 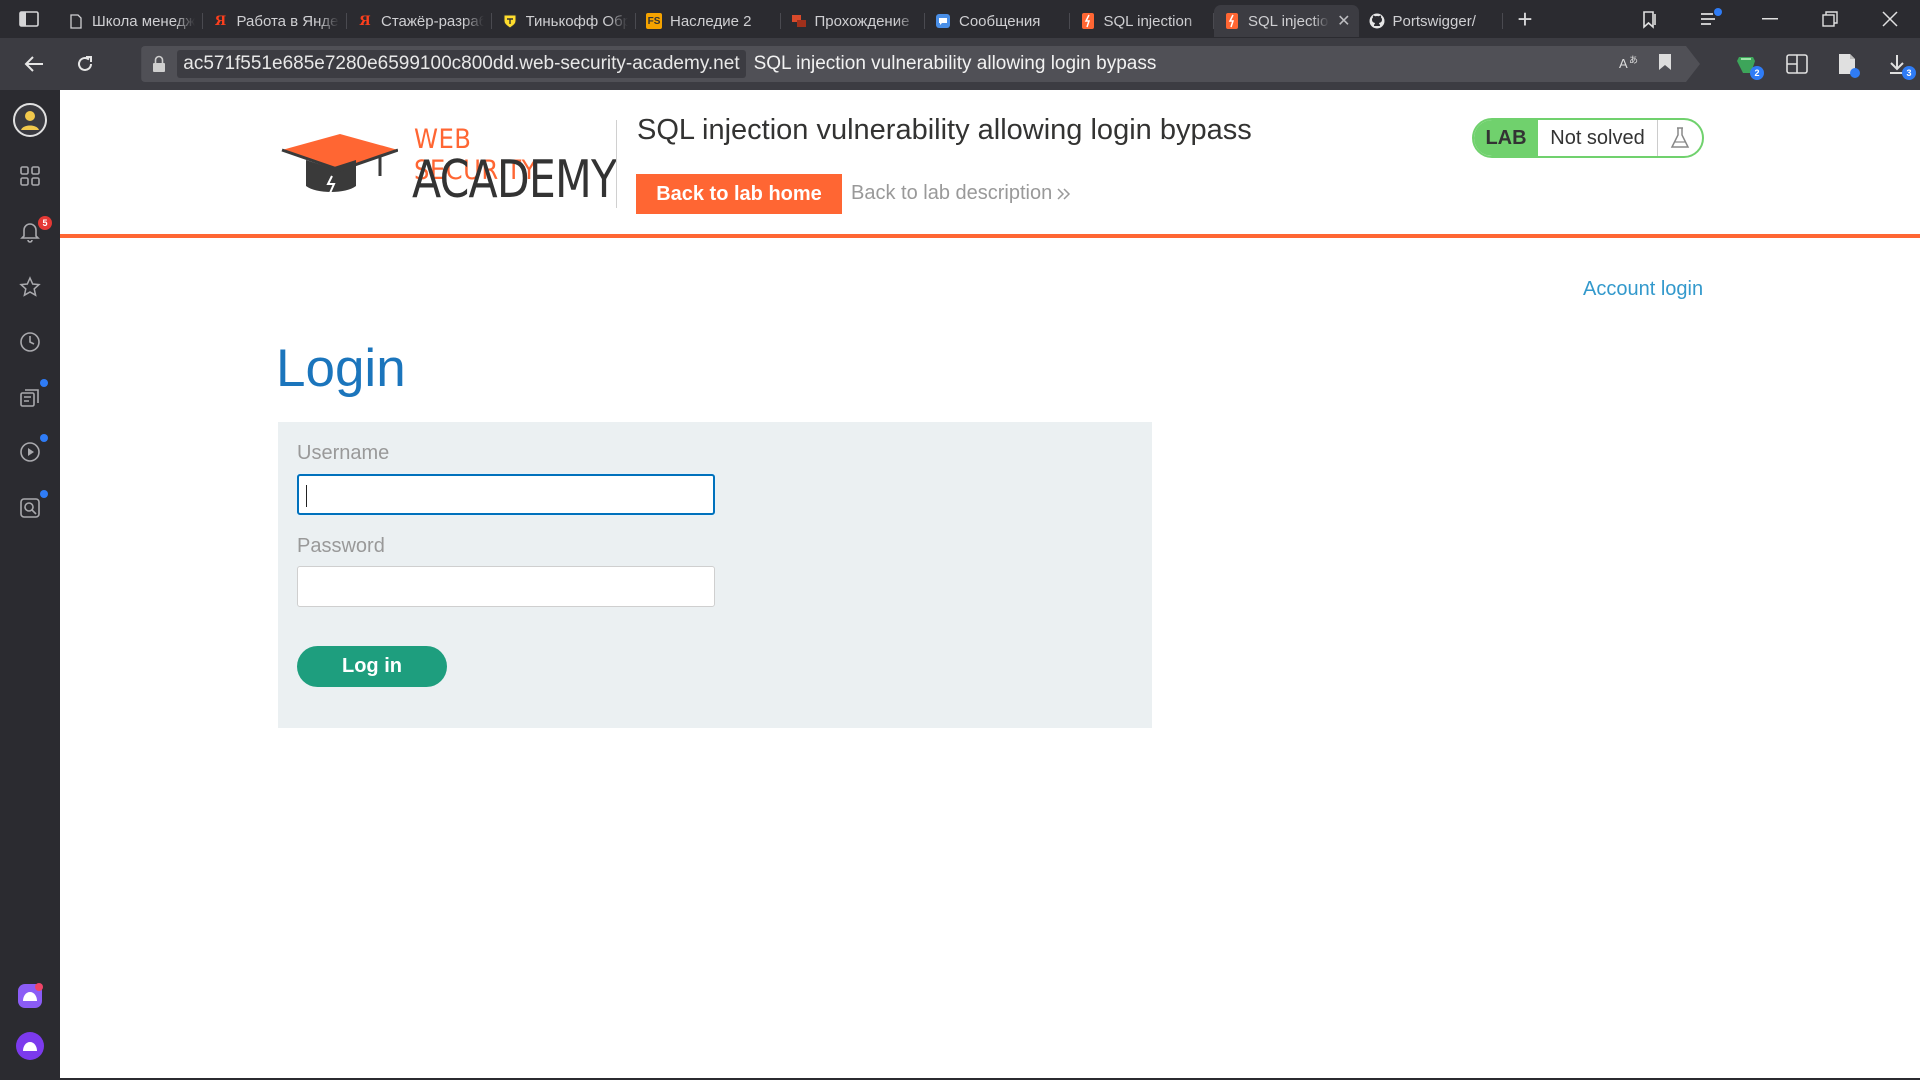 What do you see at coordinates (1598, 138) in the screenshot?
I see `lab-status-text: Not solved` at bounding box center [1598, 138].